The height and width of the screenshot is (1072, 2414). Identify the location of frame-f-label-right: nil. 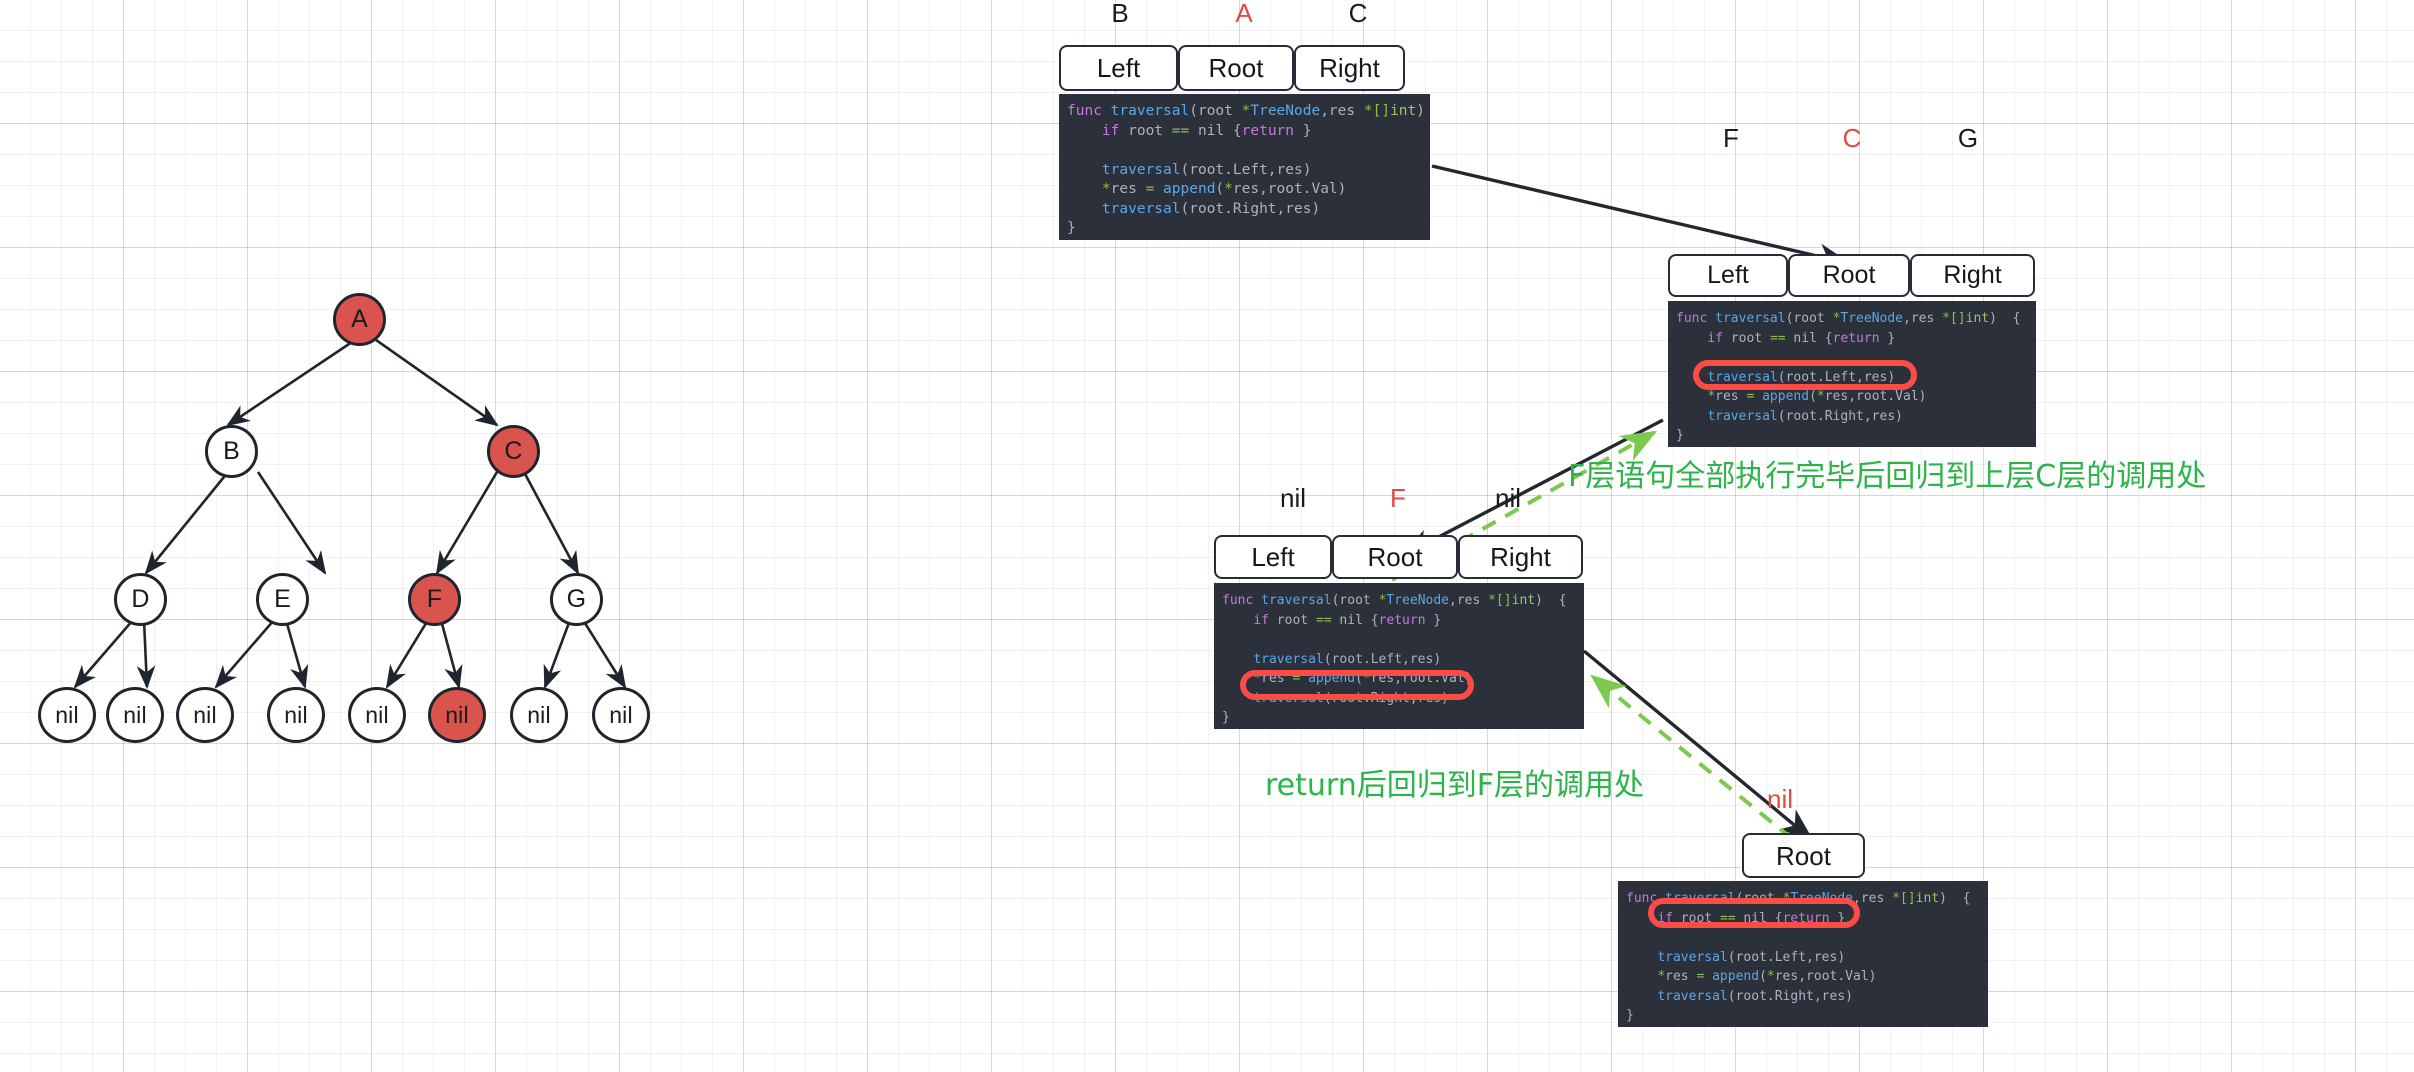
(1507, 498).